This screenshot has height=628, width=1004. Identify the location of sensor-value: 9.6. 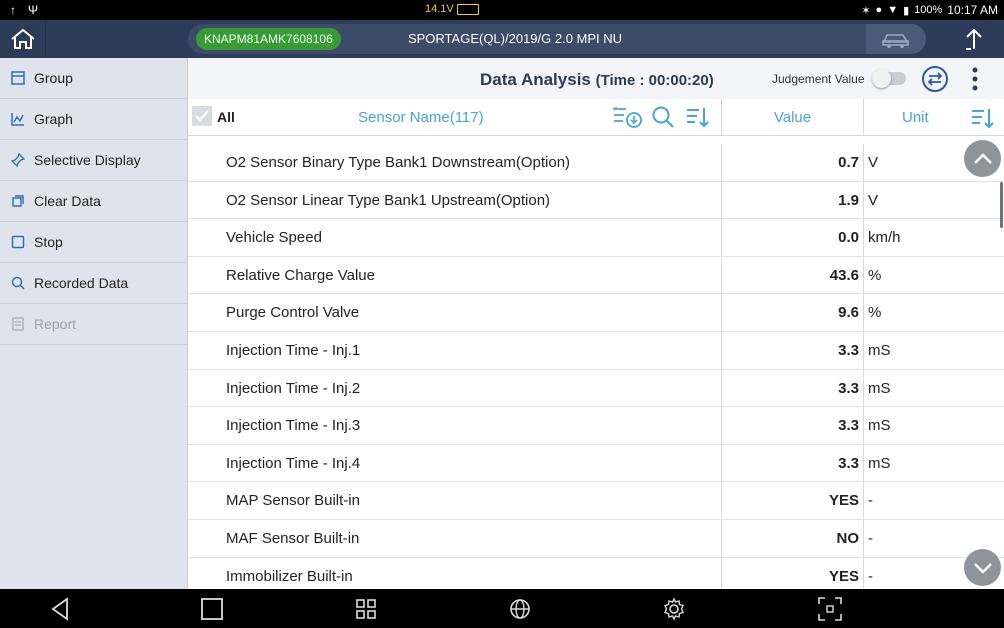
(792, 312).